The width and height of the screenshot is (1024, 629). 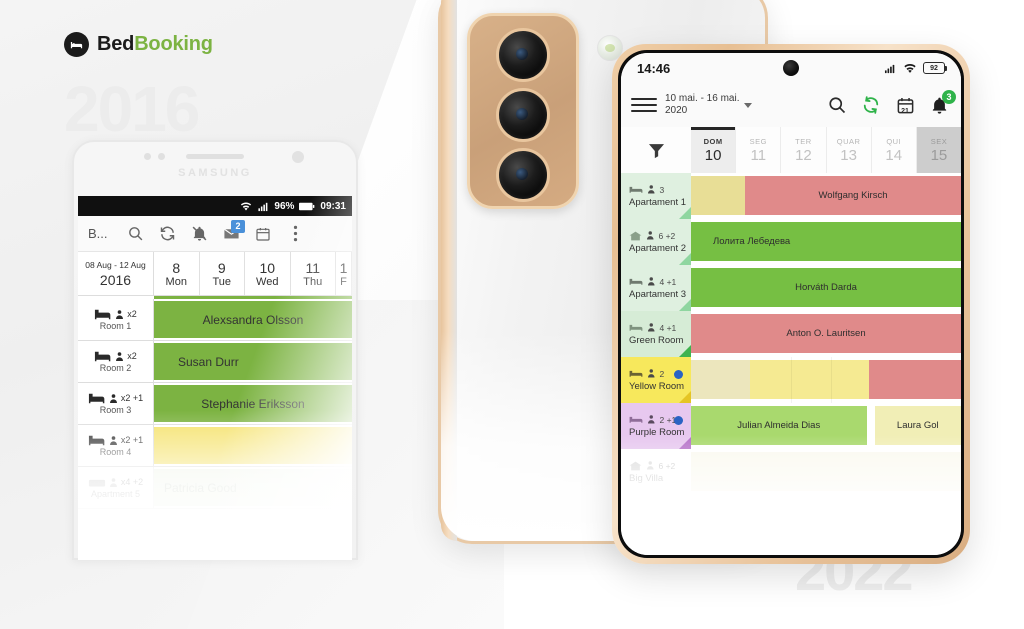 What do you see at coordinates (656, 472) in the screenshot?
I see `room-cell: 6 +2 Big Villa` at bounding box center [656, 472].